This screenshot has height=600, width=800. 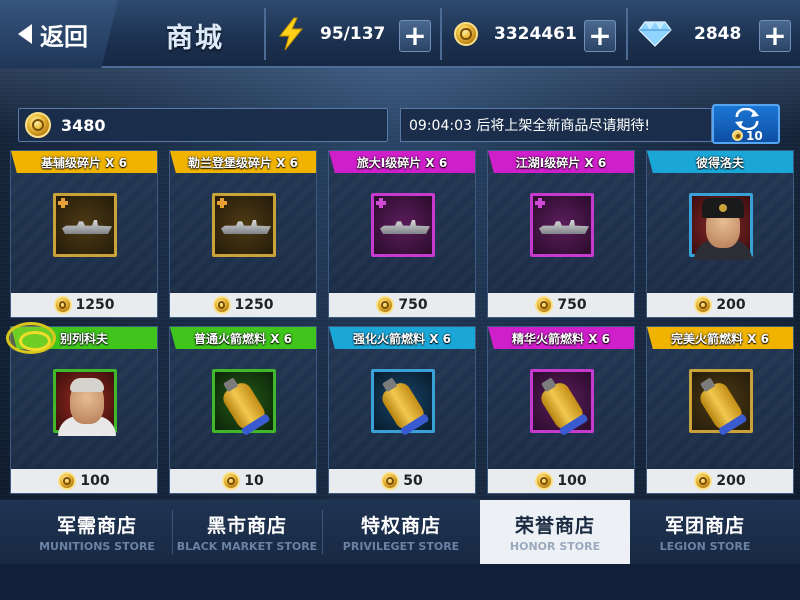 I want to click on tab-sublabel: PRIVILEGET STORE, so click(x=401, y=546).